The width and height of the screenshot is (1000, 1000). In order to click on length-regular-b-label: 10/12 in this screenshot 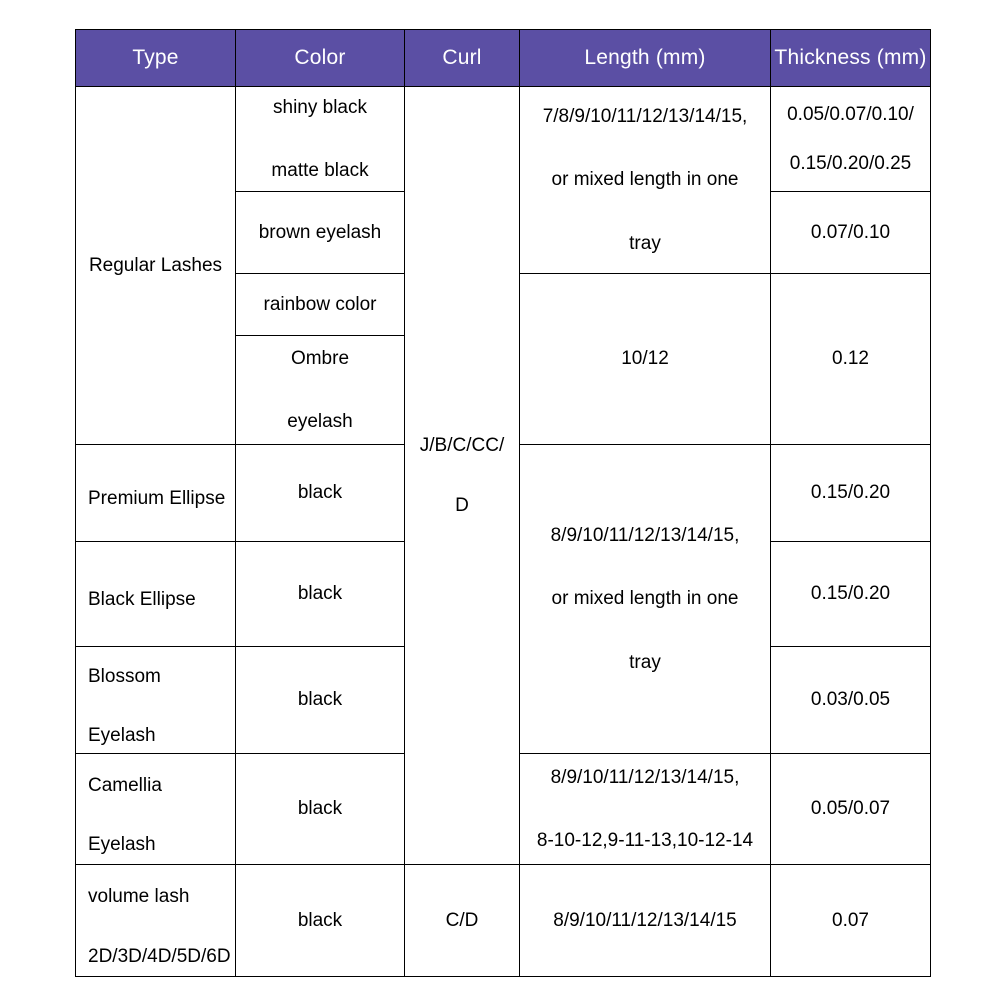, I will do `click(645, 359)`.